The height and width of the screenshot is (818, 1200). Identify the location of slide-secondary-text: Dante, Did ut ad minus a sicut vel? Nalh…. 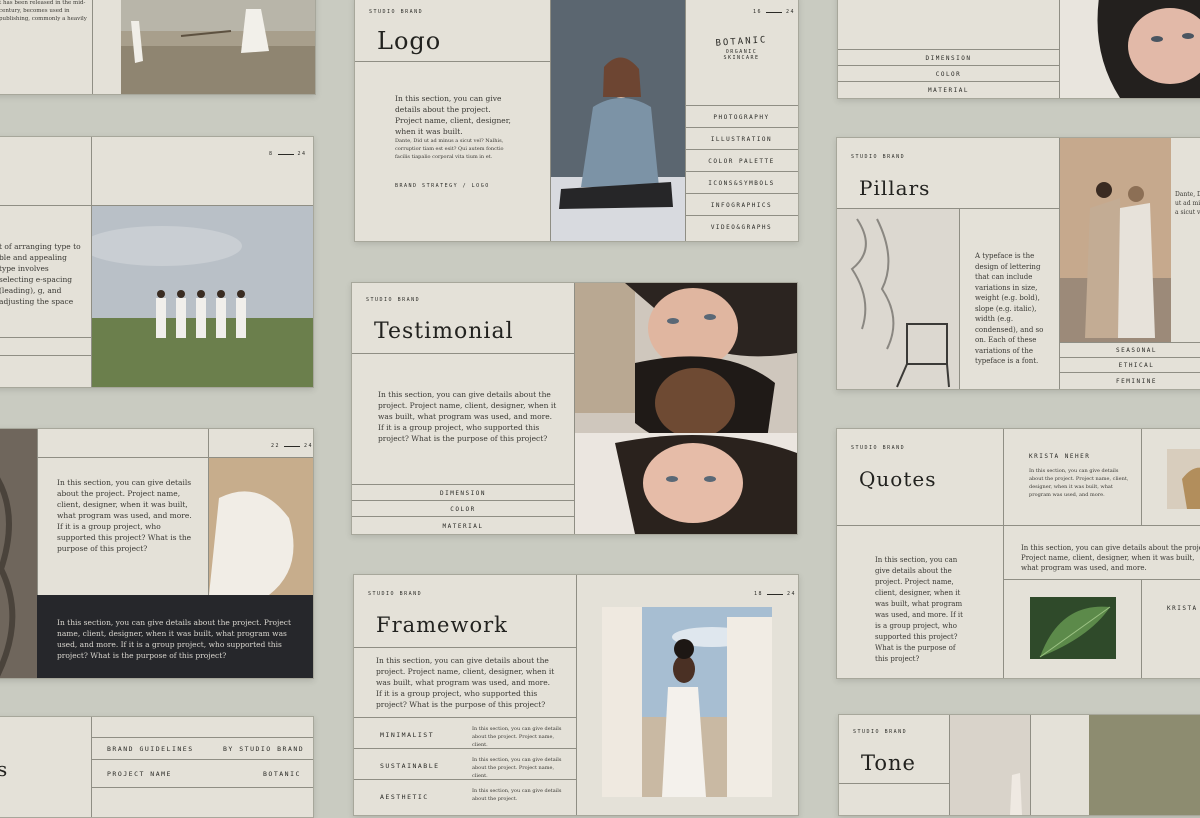
(449, 149).